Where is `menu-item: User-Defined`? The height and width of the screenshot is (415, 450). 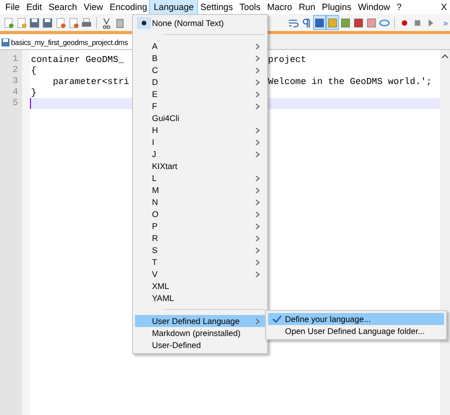 menu-item: User-Defined is located at coordinates (200, 345).